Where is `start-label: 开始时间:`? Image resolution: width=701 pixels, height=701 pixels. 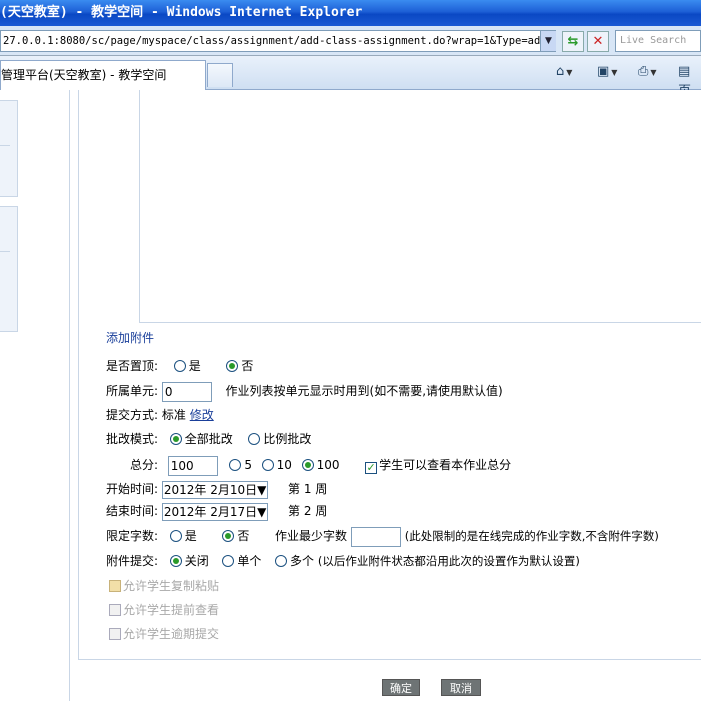 start-label: 开始时间: is located at coordinates (132, 489).